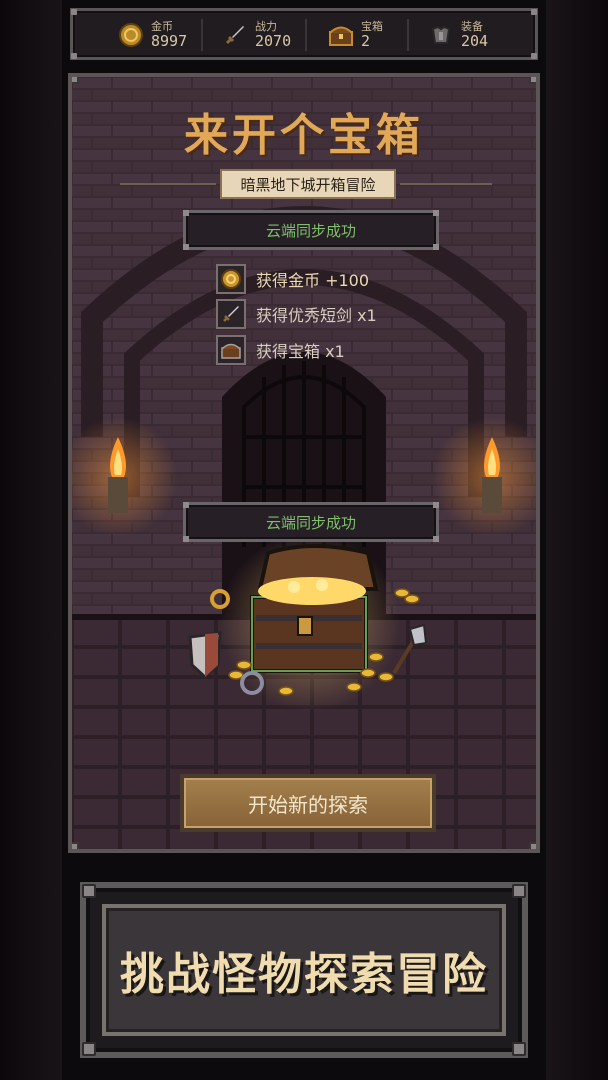 The width and height of the screenshot is (608, 1080). Describe the element at coordinates (308, 803) in the screenshot. I see `start-exploration-button: 开始新的探索` at that location.